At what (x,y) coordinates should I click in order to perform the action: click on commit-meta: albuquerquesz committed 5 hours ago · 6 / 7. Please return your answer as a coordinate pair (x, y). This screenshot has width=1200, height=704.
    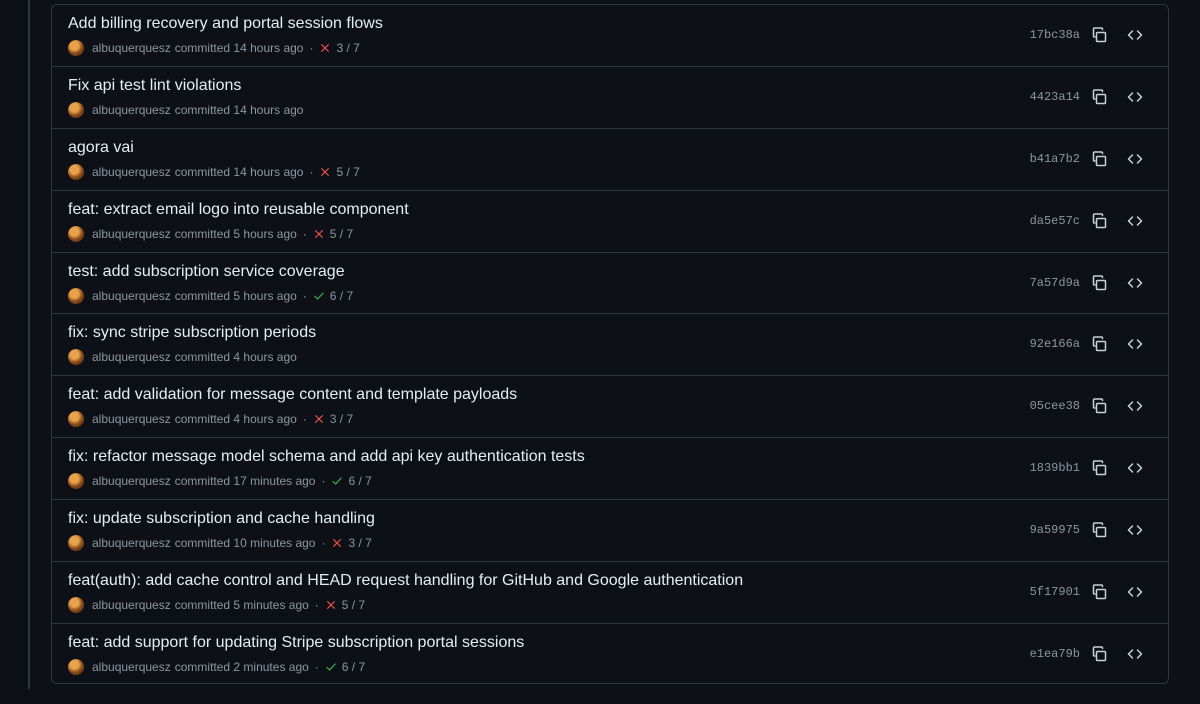
    Looking at the image, I should click on (210, 295).